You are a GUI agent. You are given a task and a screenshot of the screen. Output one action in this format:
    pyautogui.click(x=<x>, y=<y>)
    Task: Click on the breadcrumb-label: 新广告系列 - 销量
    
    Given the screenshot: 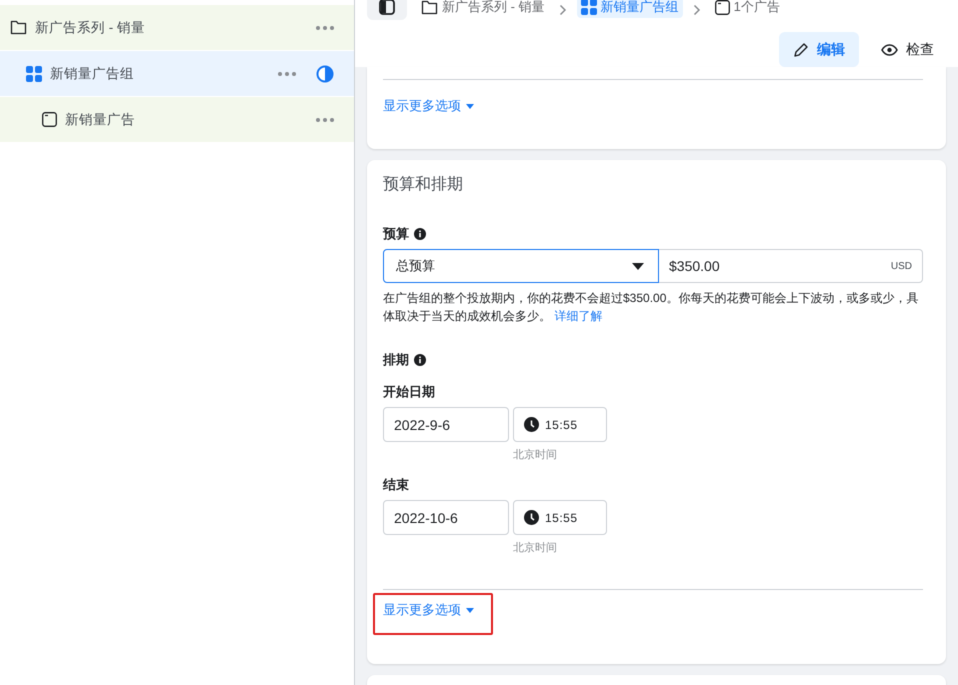 What is the action you would take?
    pyautogui.click(x=493, y=8)
    